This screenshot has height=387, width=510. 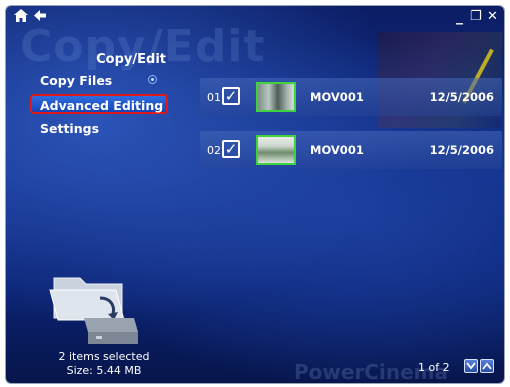 I want to click on file-row: 02 ✓ MOV001 12/5/2006, so click(x=351, y=150).